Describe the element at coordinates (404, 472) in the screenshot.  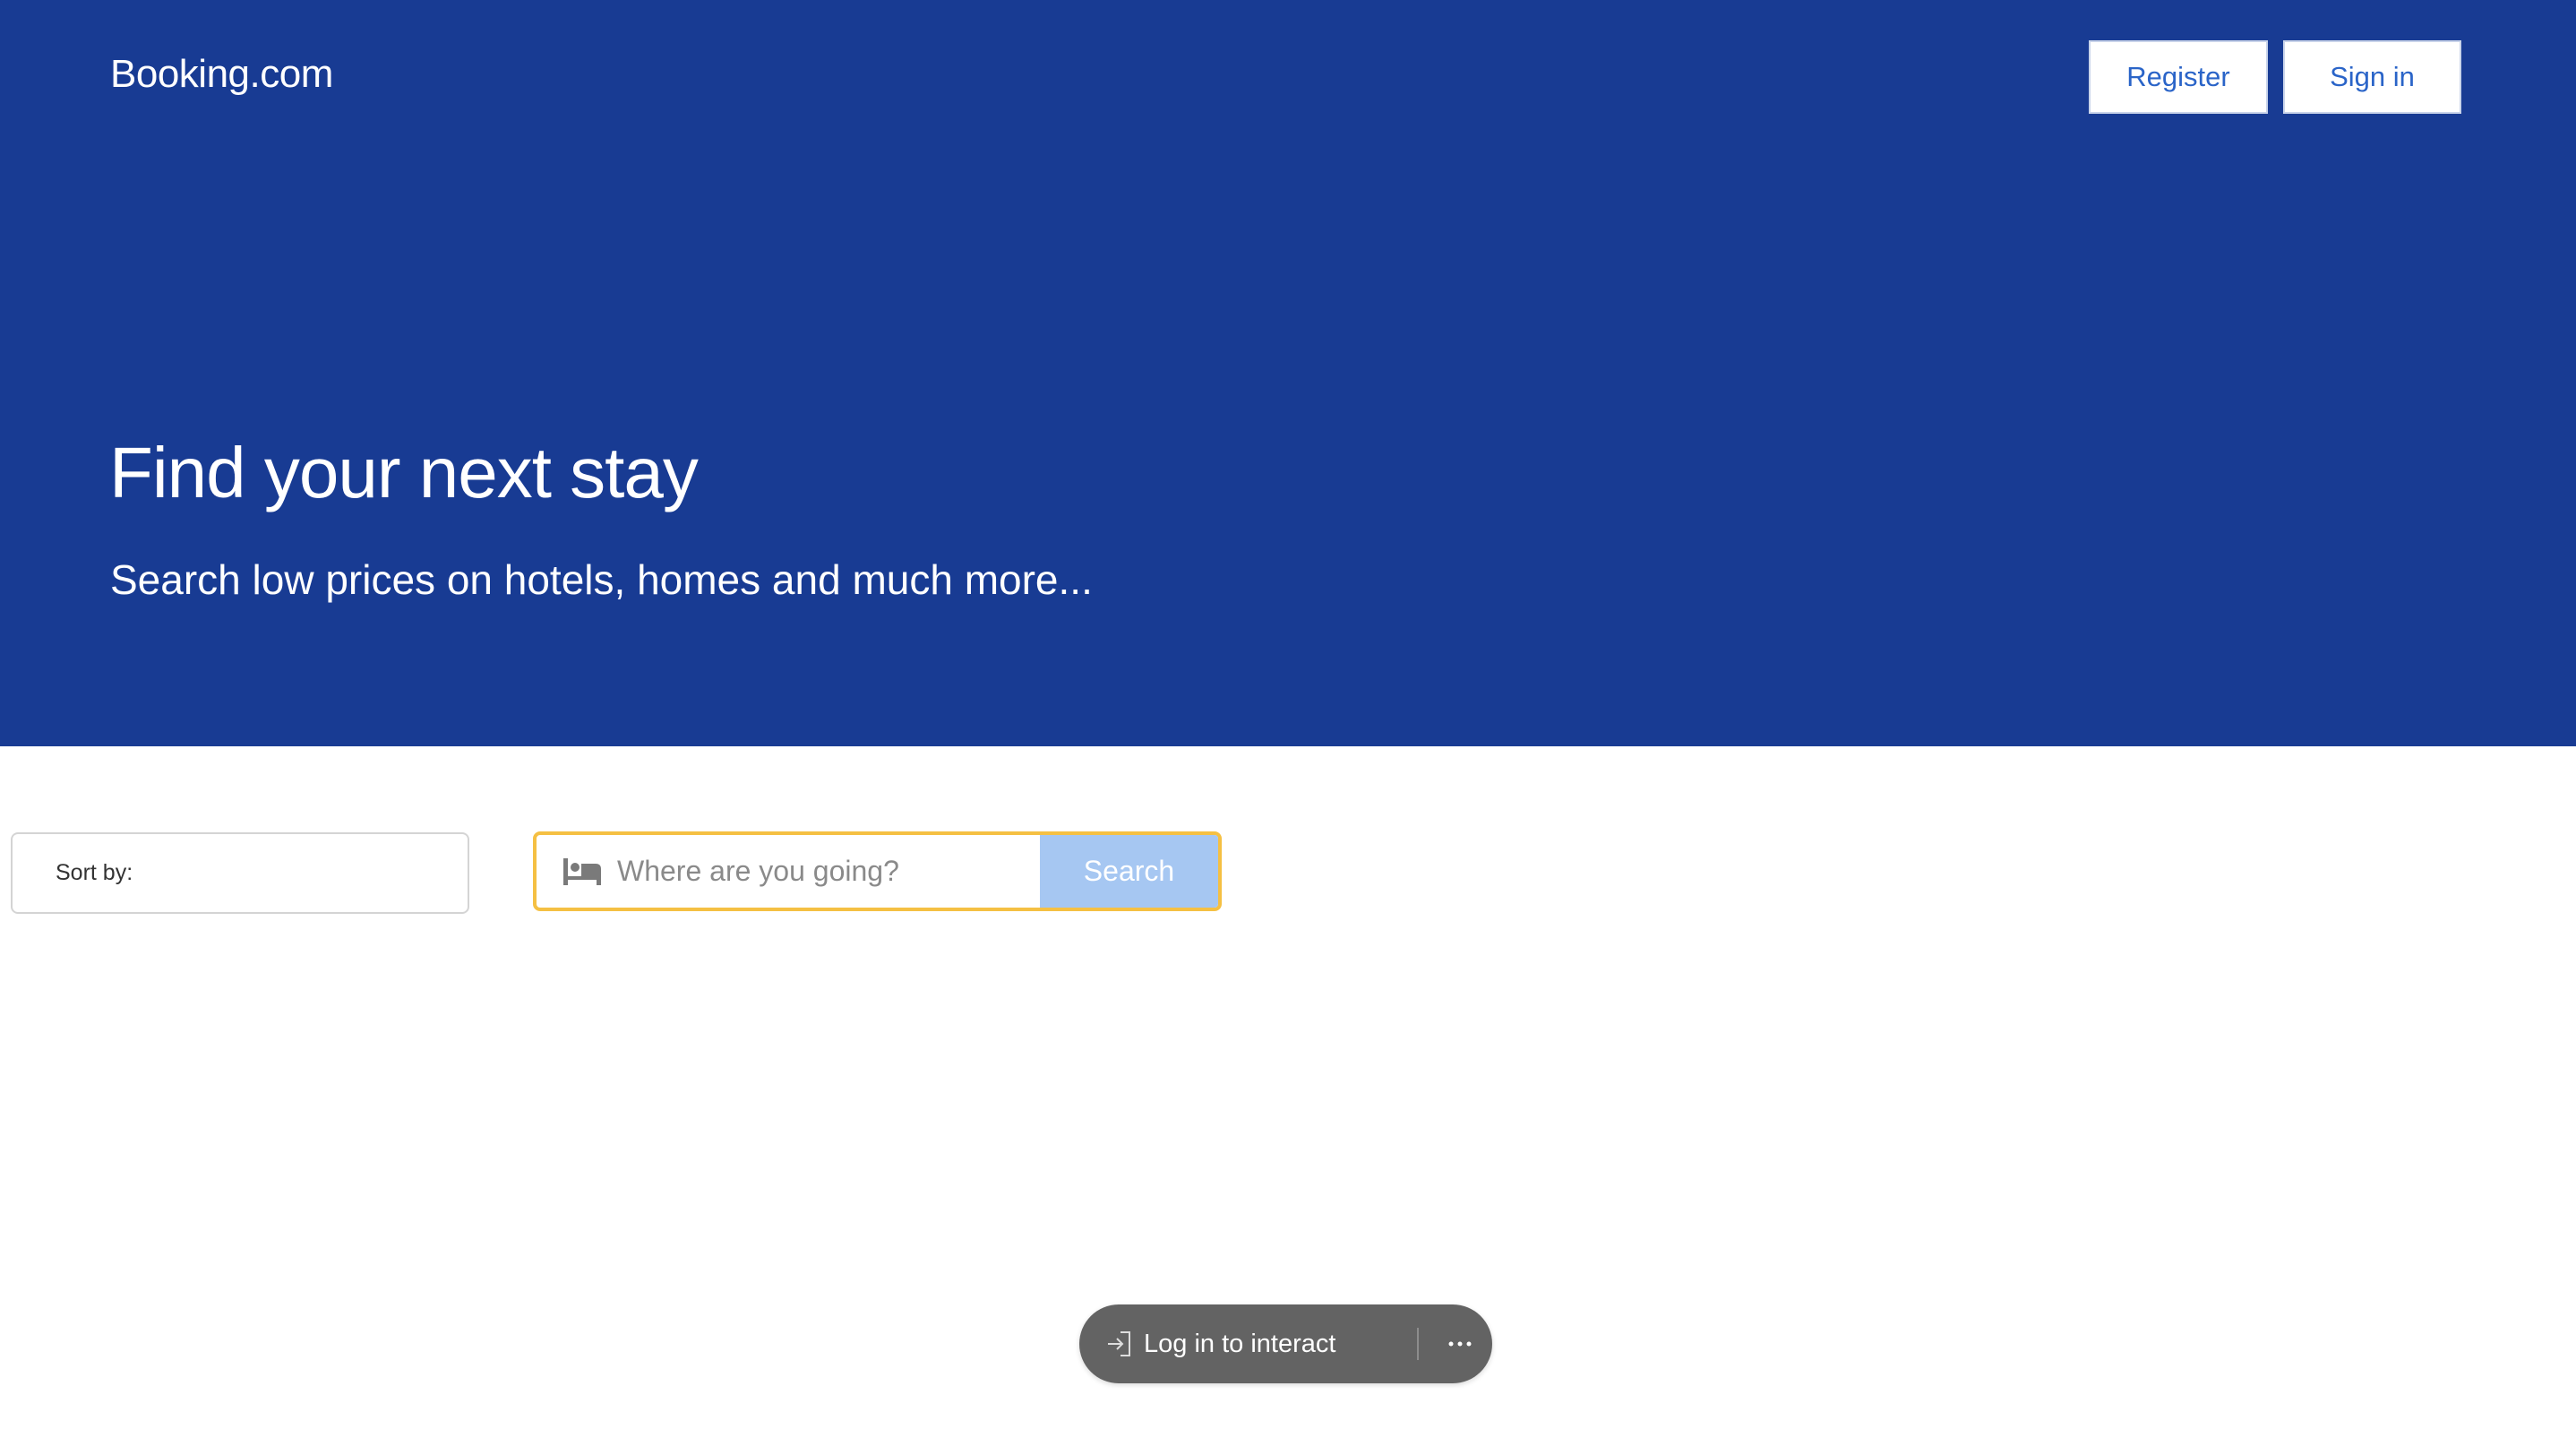
I see `hero-title: Find your next stay` at that location.